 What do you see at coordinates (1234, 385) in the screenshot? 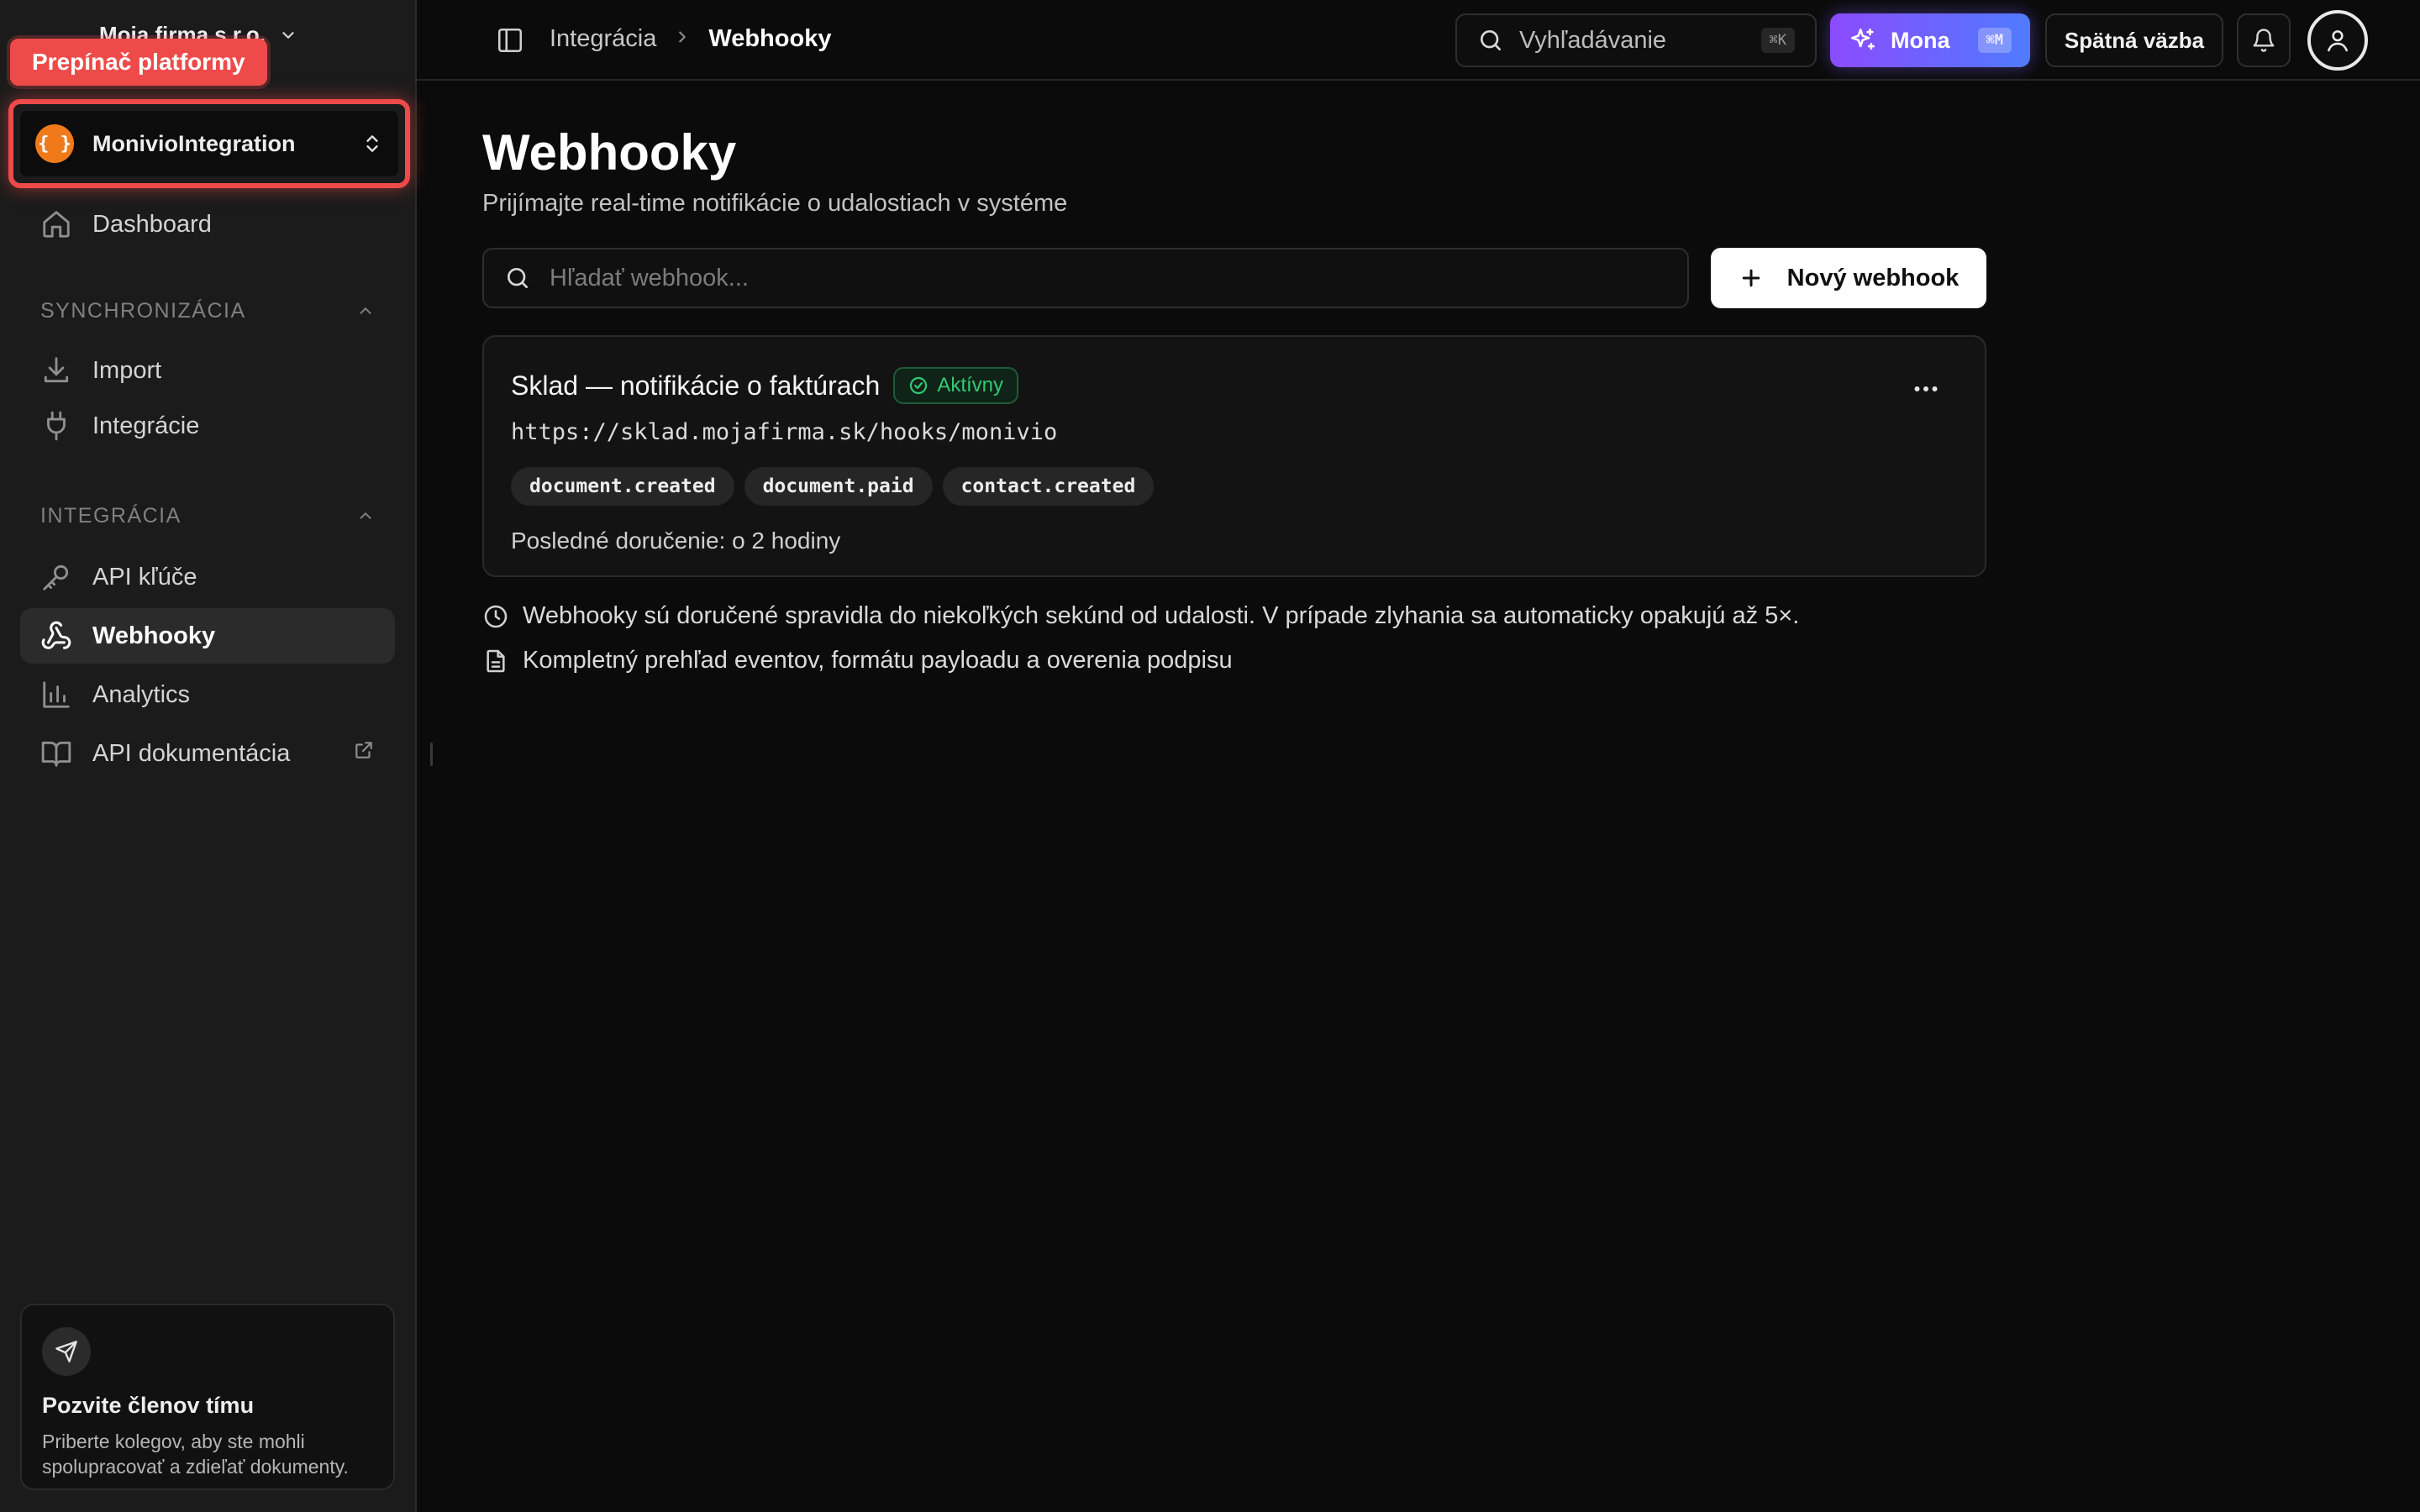
I see `webhook-card-header: Sklad — notifikácie o faktúrach Aktívny` at bounding box center [1234, 385].